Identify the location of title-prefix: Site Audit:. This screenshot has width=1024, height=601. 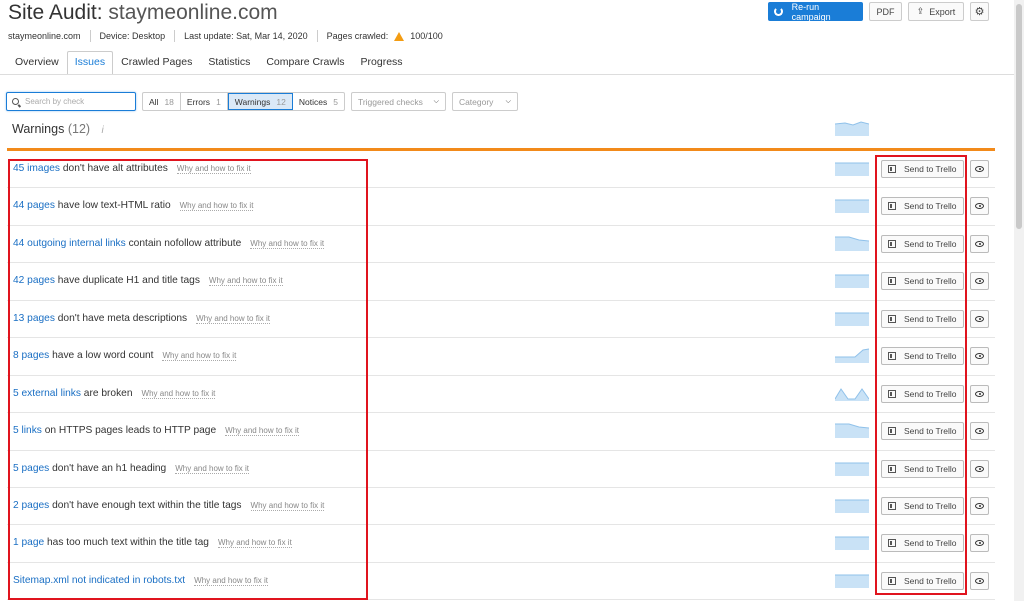
(58, 12).